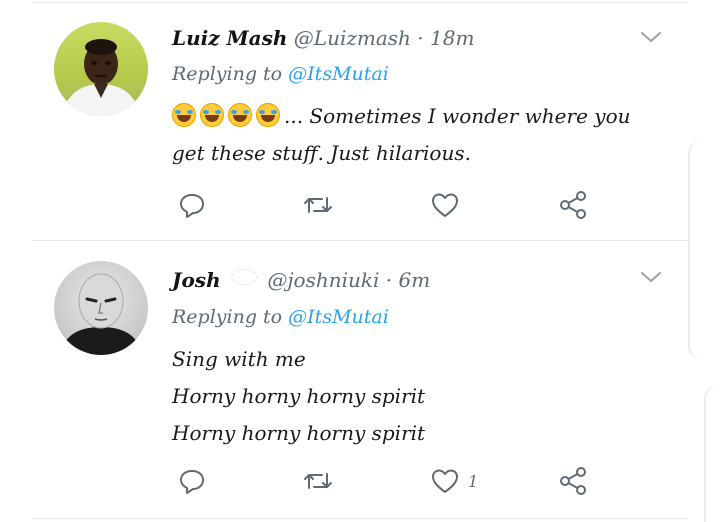  Describe the element at coordinates (392, 205) in the screenshot. I see `action-bar` at that location.